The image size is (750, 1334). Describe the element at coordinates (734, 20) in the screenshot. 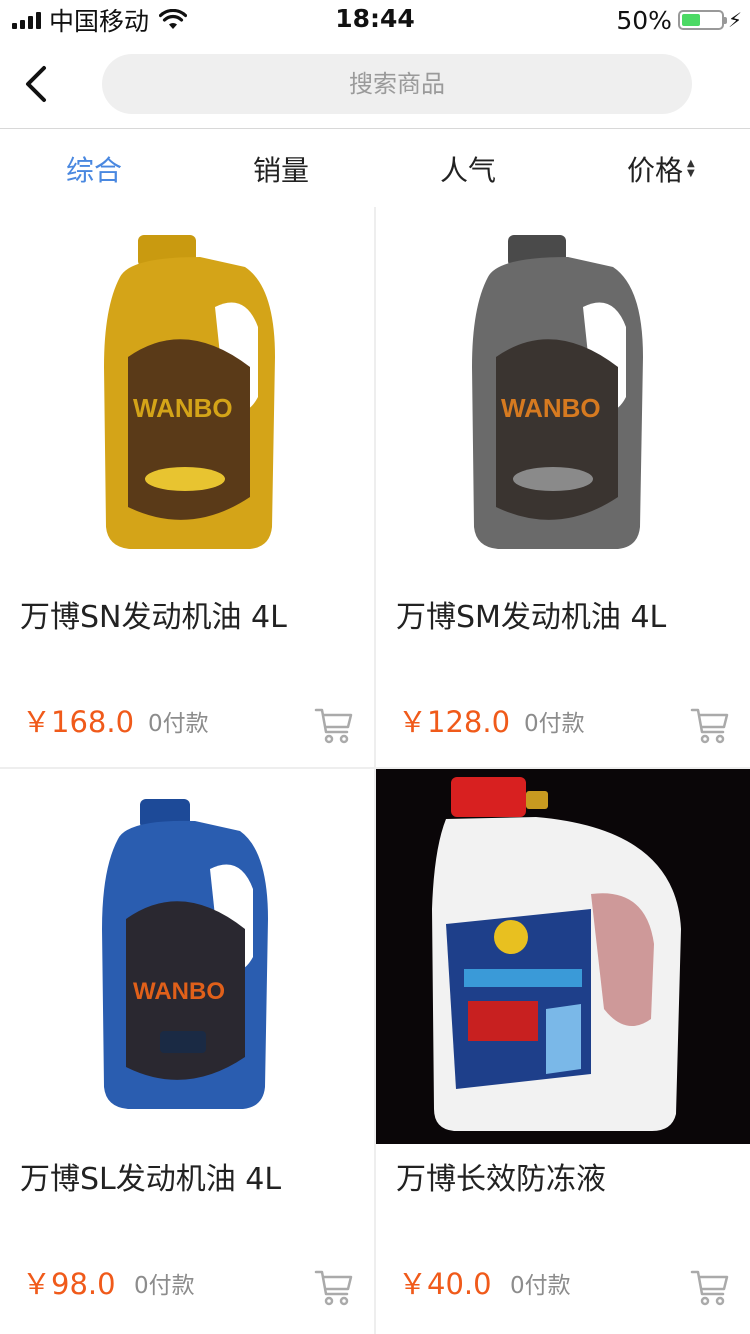

I see `charging-bolt-icon: ⚡` at that location.